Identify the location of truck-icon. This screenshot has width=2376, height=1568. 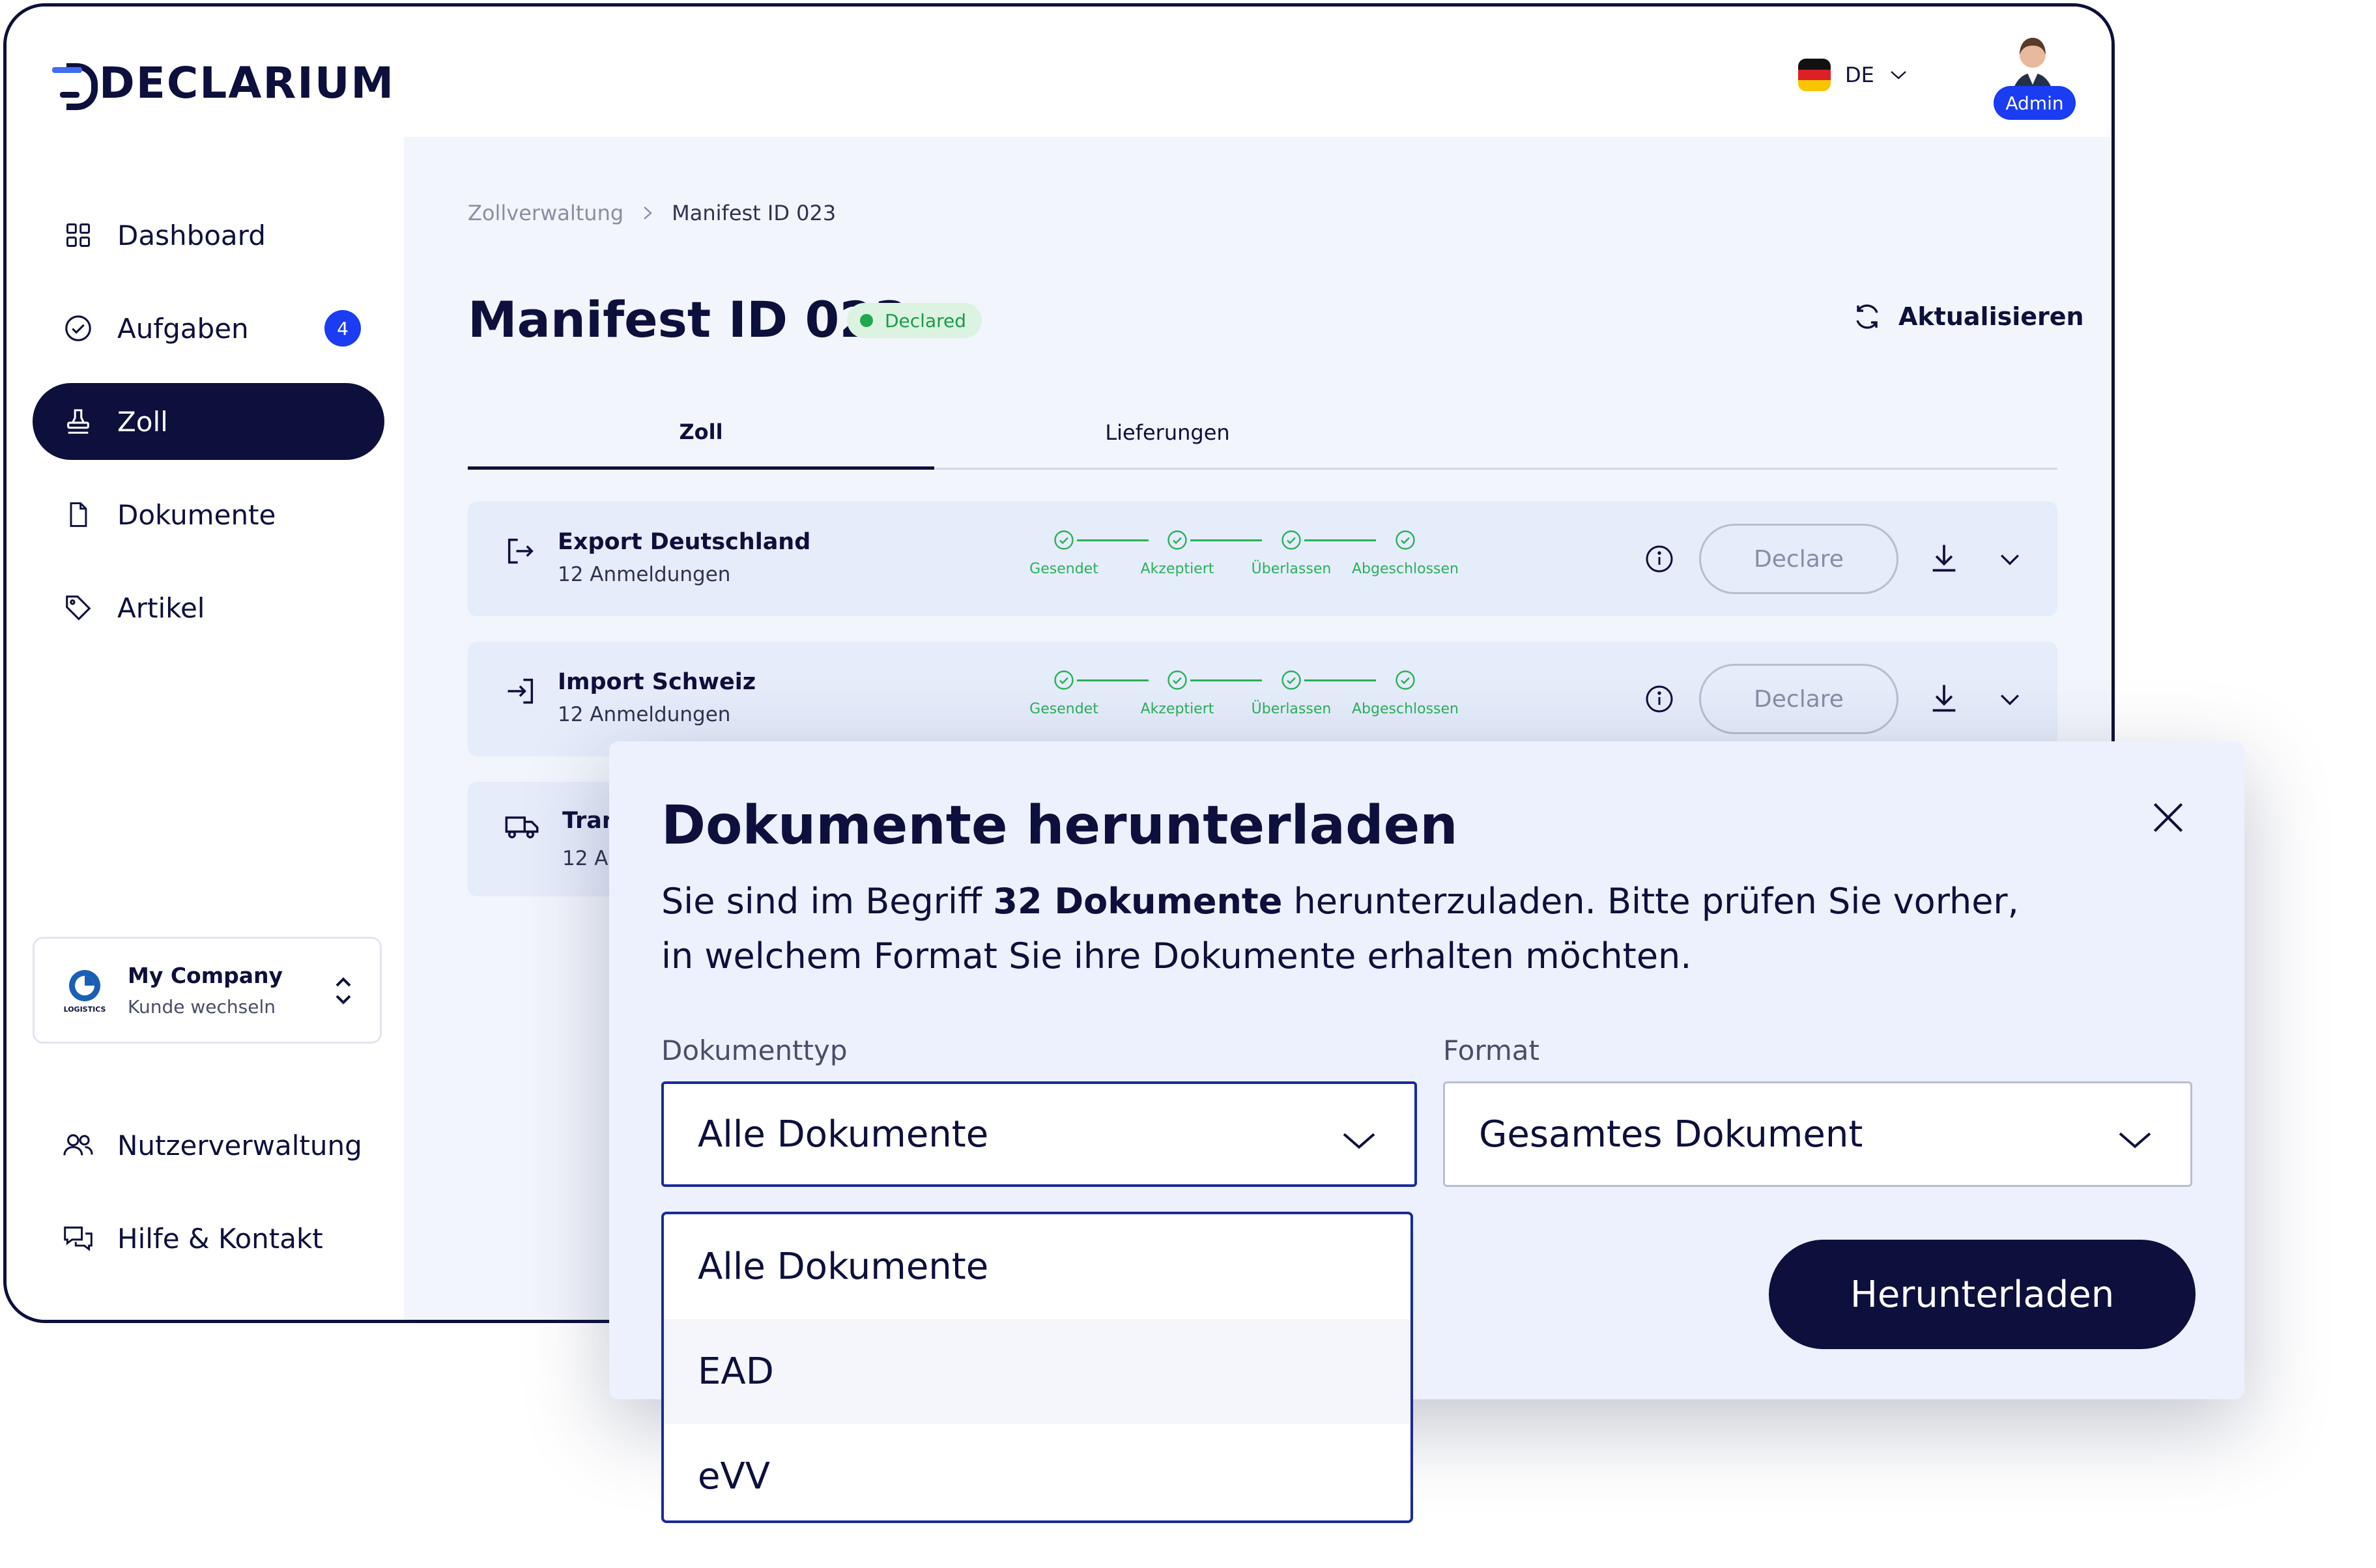
(521, 826).